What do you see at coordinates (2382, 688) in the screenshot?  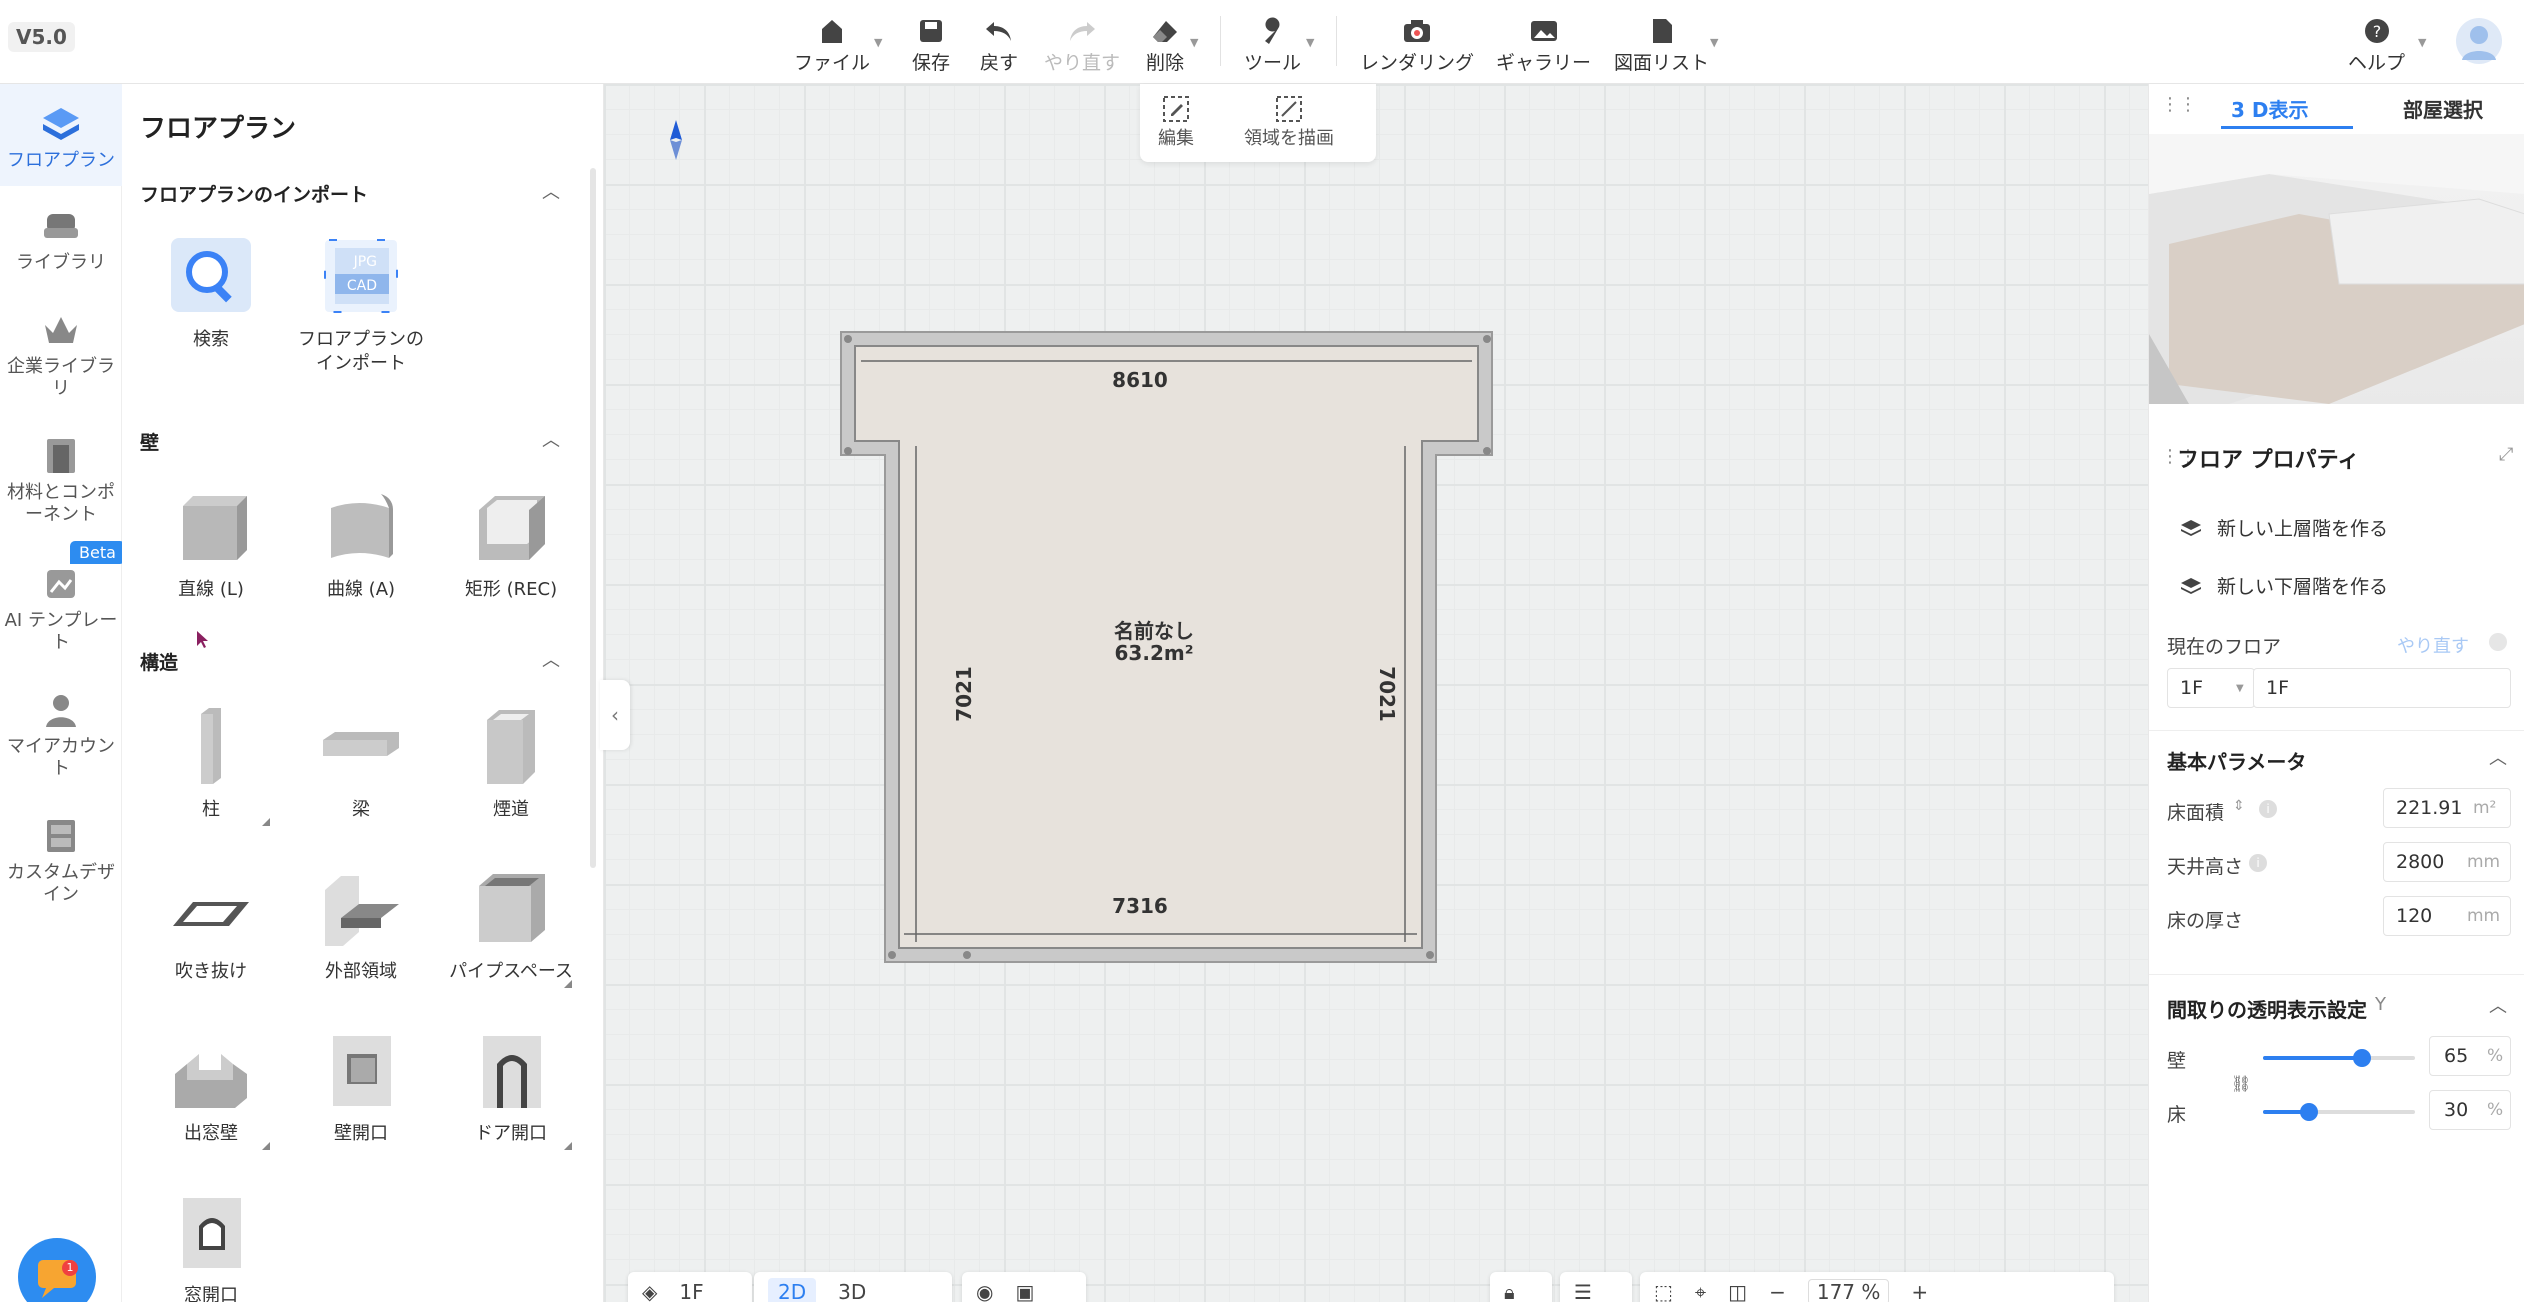 I see `floor-name-input: 1F` at bounding box center [2382, 688].